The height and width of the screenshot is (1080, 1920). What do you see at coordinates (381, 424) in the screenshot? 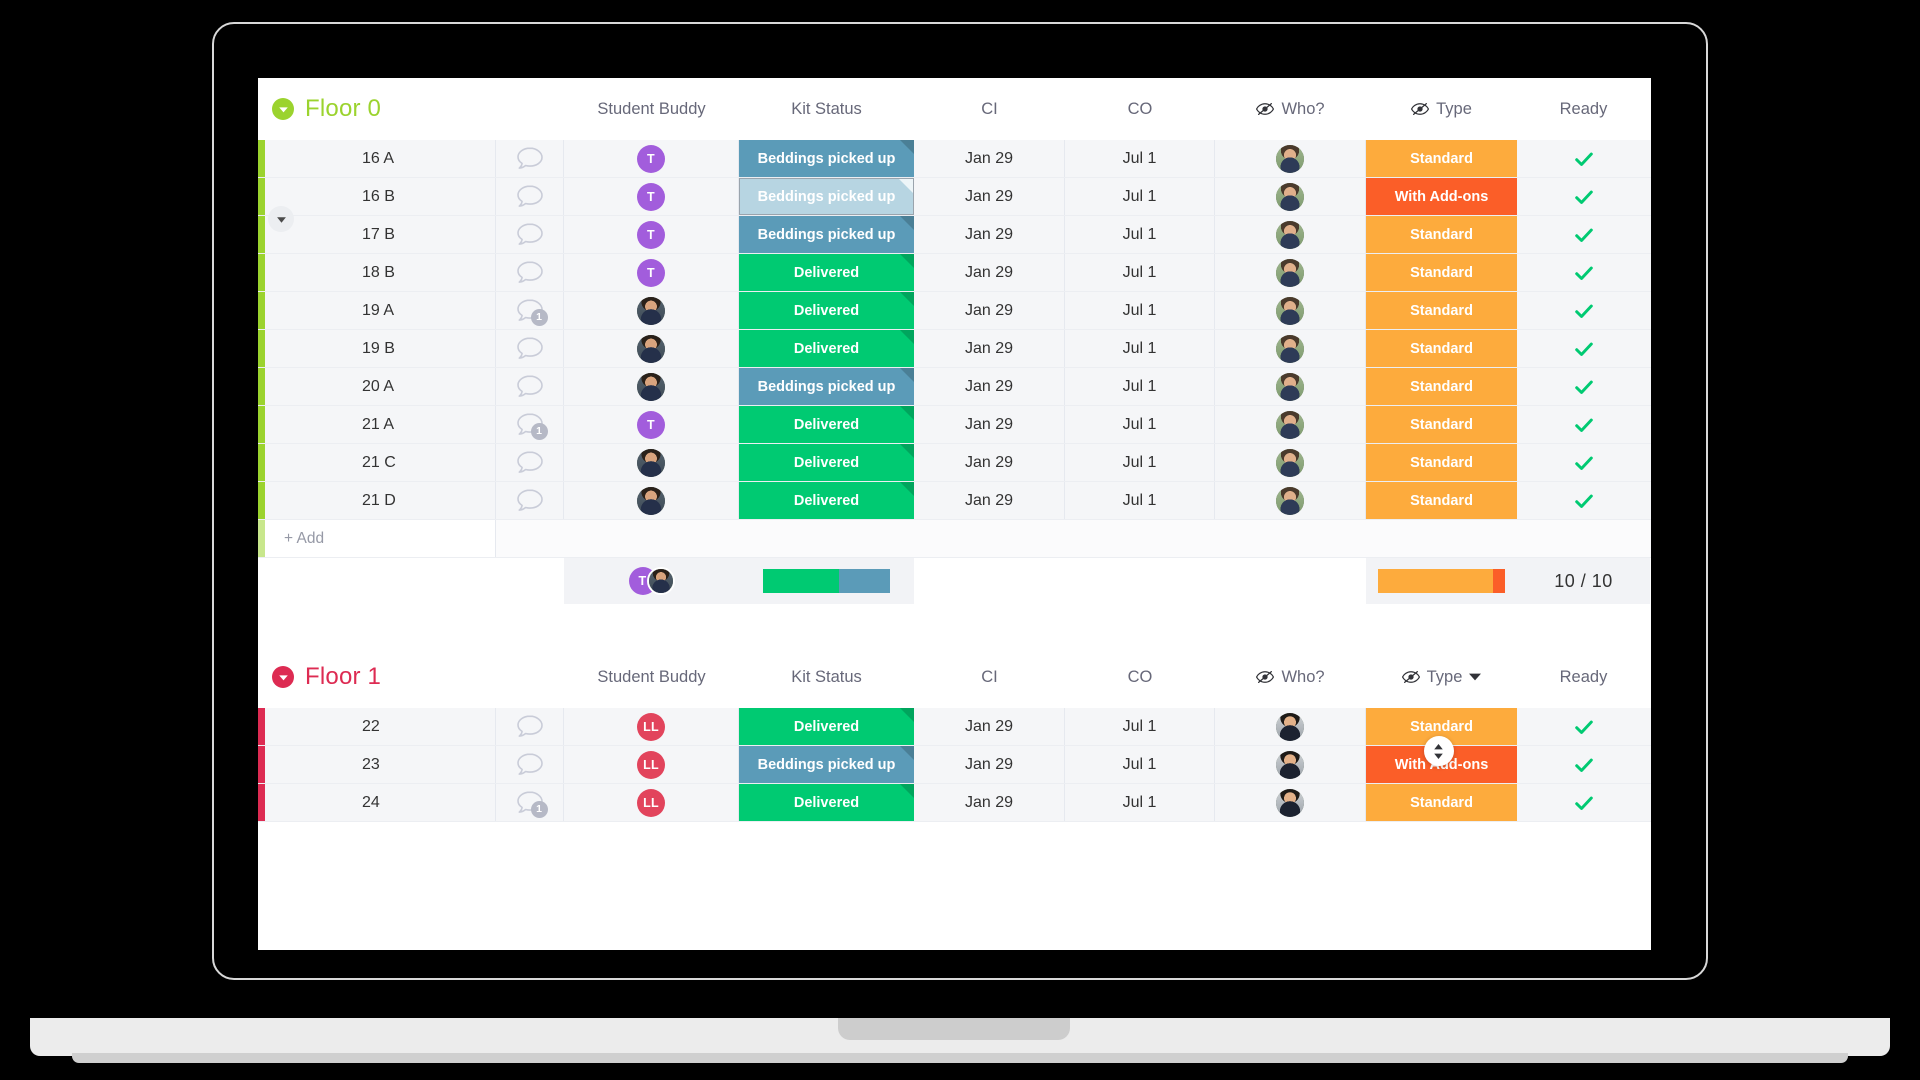
I see `cell-room-name: 21 A` at bounding box center [381, 424].